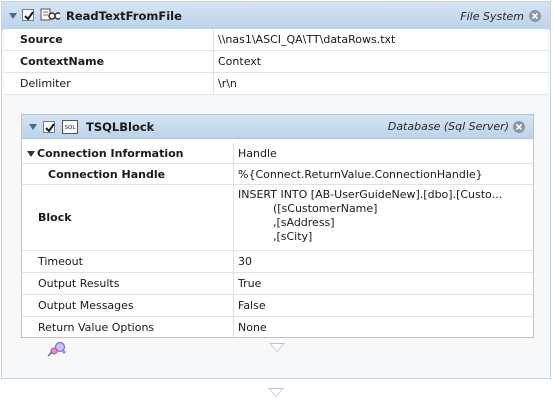 The height and width of the screenshot is (404, 554). Describe the element at coordinates (128, 261) in the screenshot. I see `property-label-timeout: Timeout` at that location.